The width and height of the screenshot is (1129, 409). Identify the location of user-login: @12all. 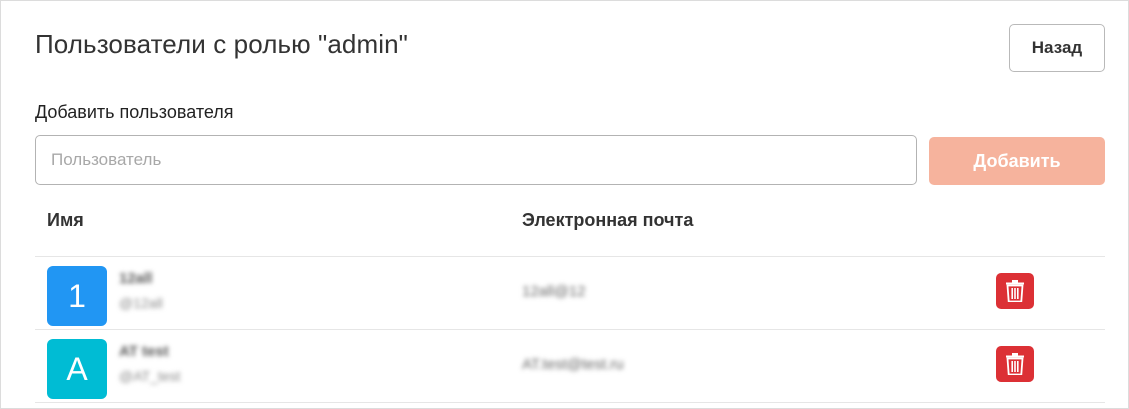
(141, 303).